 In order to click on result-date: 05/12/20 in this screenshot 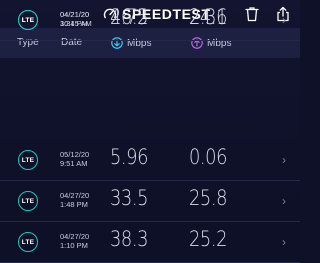, I will do `click(75, 154)`.